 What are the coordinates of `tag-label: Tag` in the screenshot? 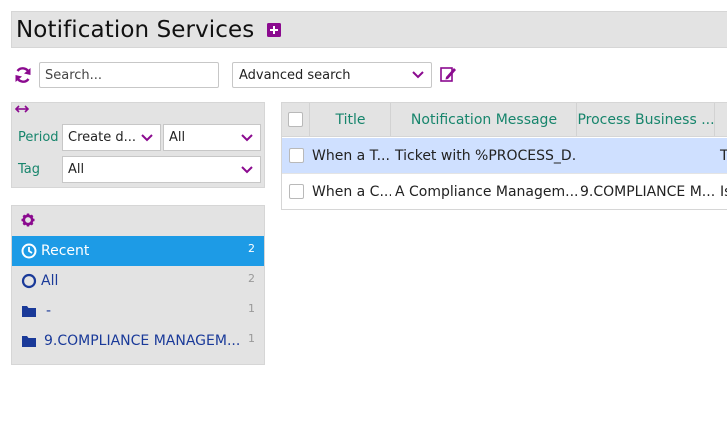 It's located at (29, 169).